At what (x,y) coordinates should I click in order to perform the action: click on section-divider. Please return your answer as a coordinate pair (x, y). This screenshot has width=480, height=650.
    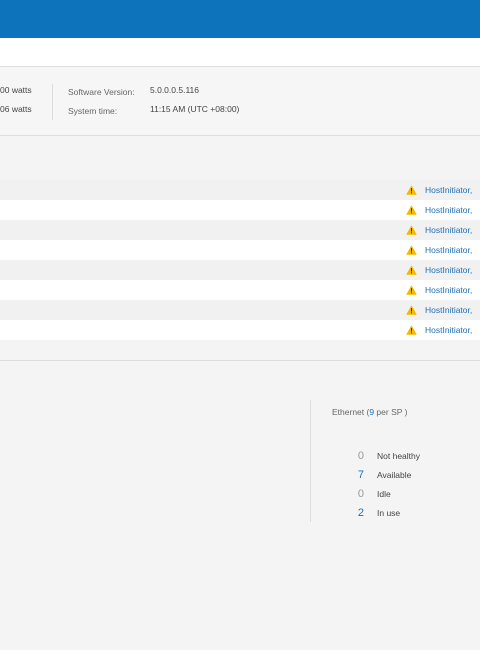
    Looking at the image, I should click on (240, 360).